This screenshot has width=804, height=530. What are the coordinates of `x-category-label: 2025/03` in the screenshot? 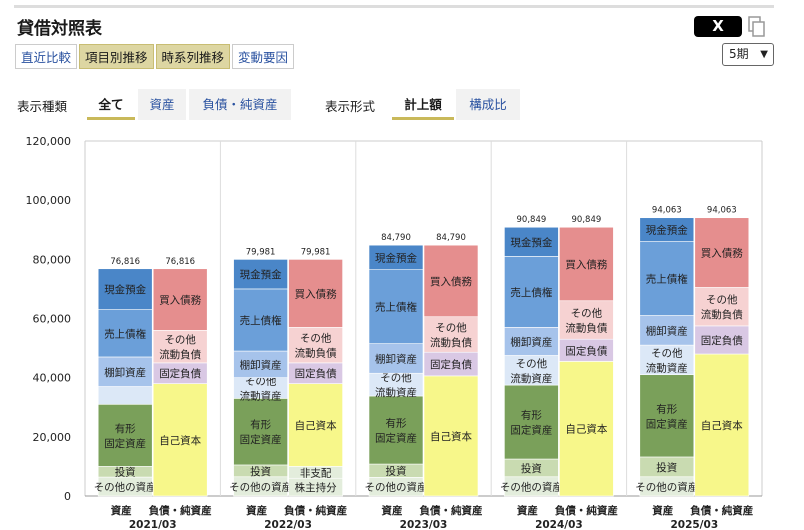 It's located at (694, 524).